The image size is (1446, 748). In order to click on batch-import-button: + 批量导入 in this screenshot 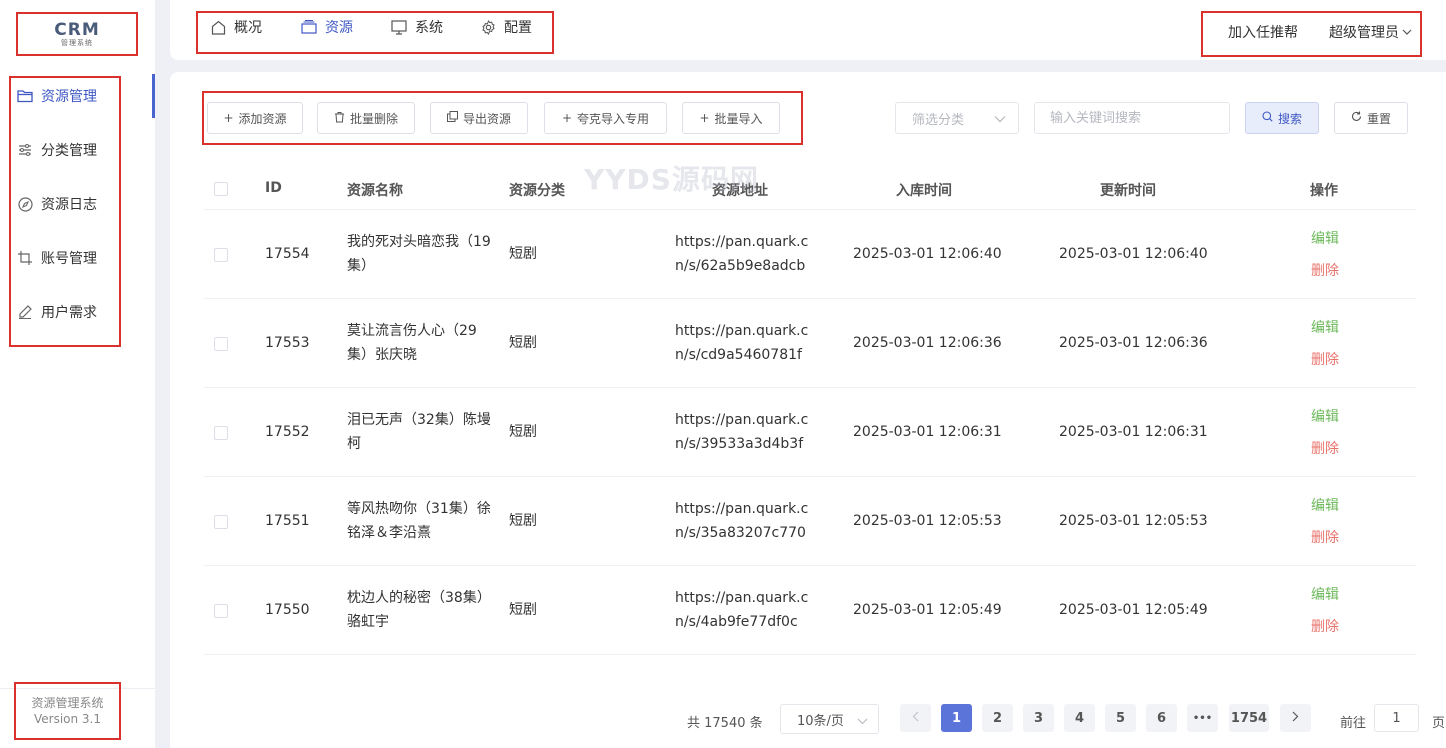, I will do `click(731, 118)`.